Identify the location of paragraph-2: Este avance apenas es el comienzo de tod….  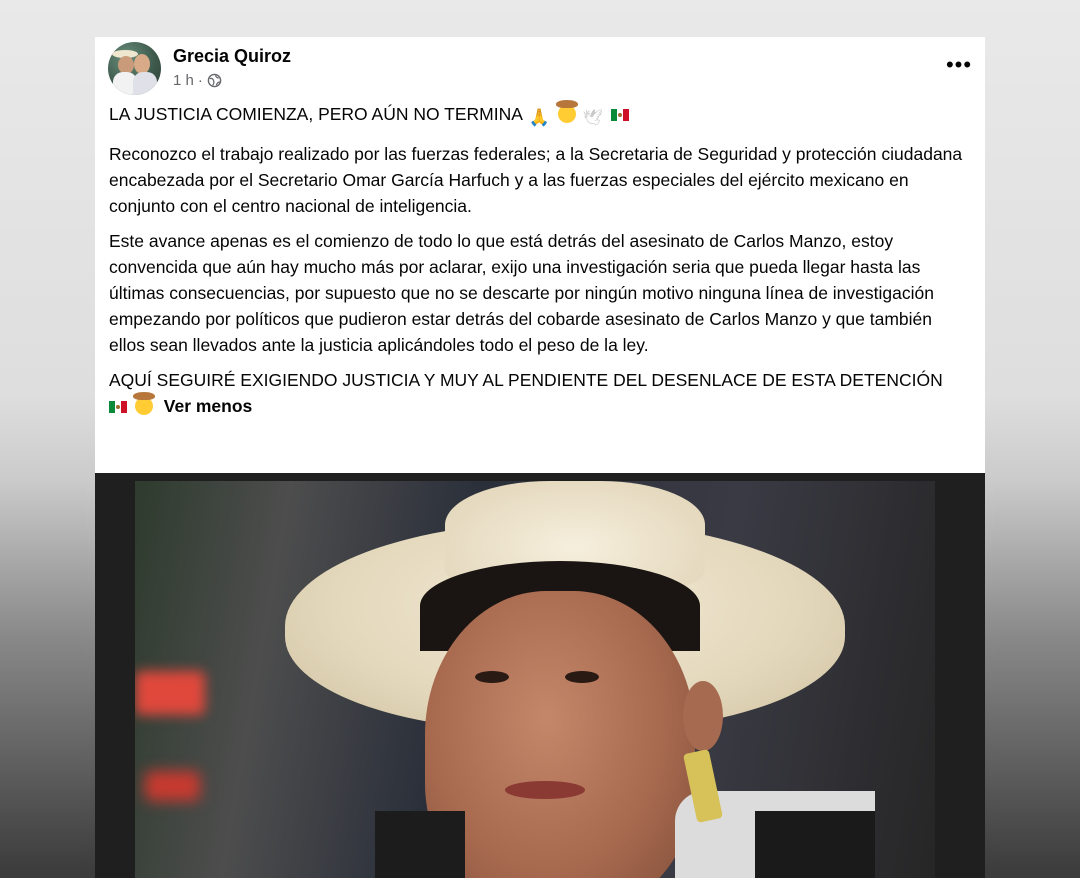
(521, 293).